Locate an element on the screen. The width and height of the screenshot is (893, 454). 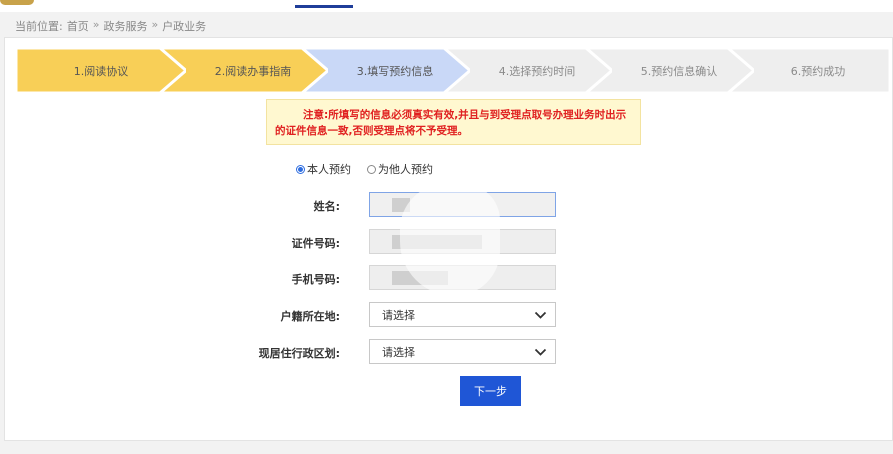
active-nav-indicator is located at coordinates (324, 6).